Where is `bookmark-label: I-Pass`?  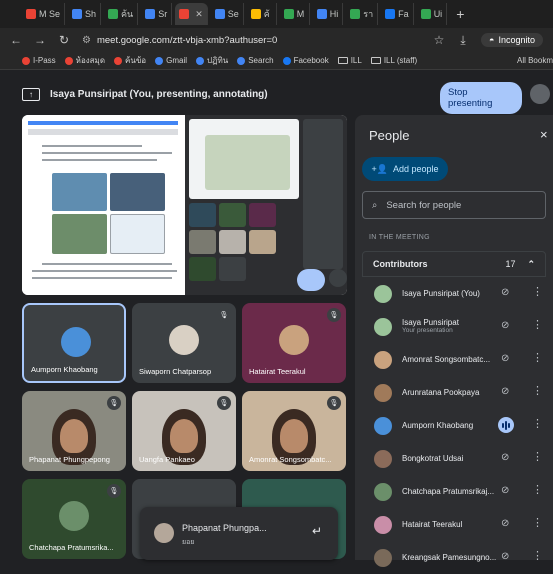
bookmark-label: I-Pass is located at coordinates (44, 60).